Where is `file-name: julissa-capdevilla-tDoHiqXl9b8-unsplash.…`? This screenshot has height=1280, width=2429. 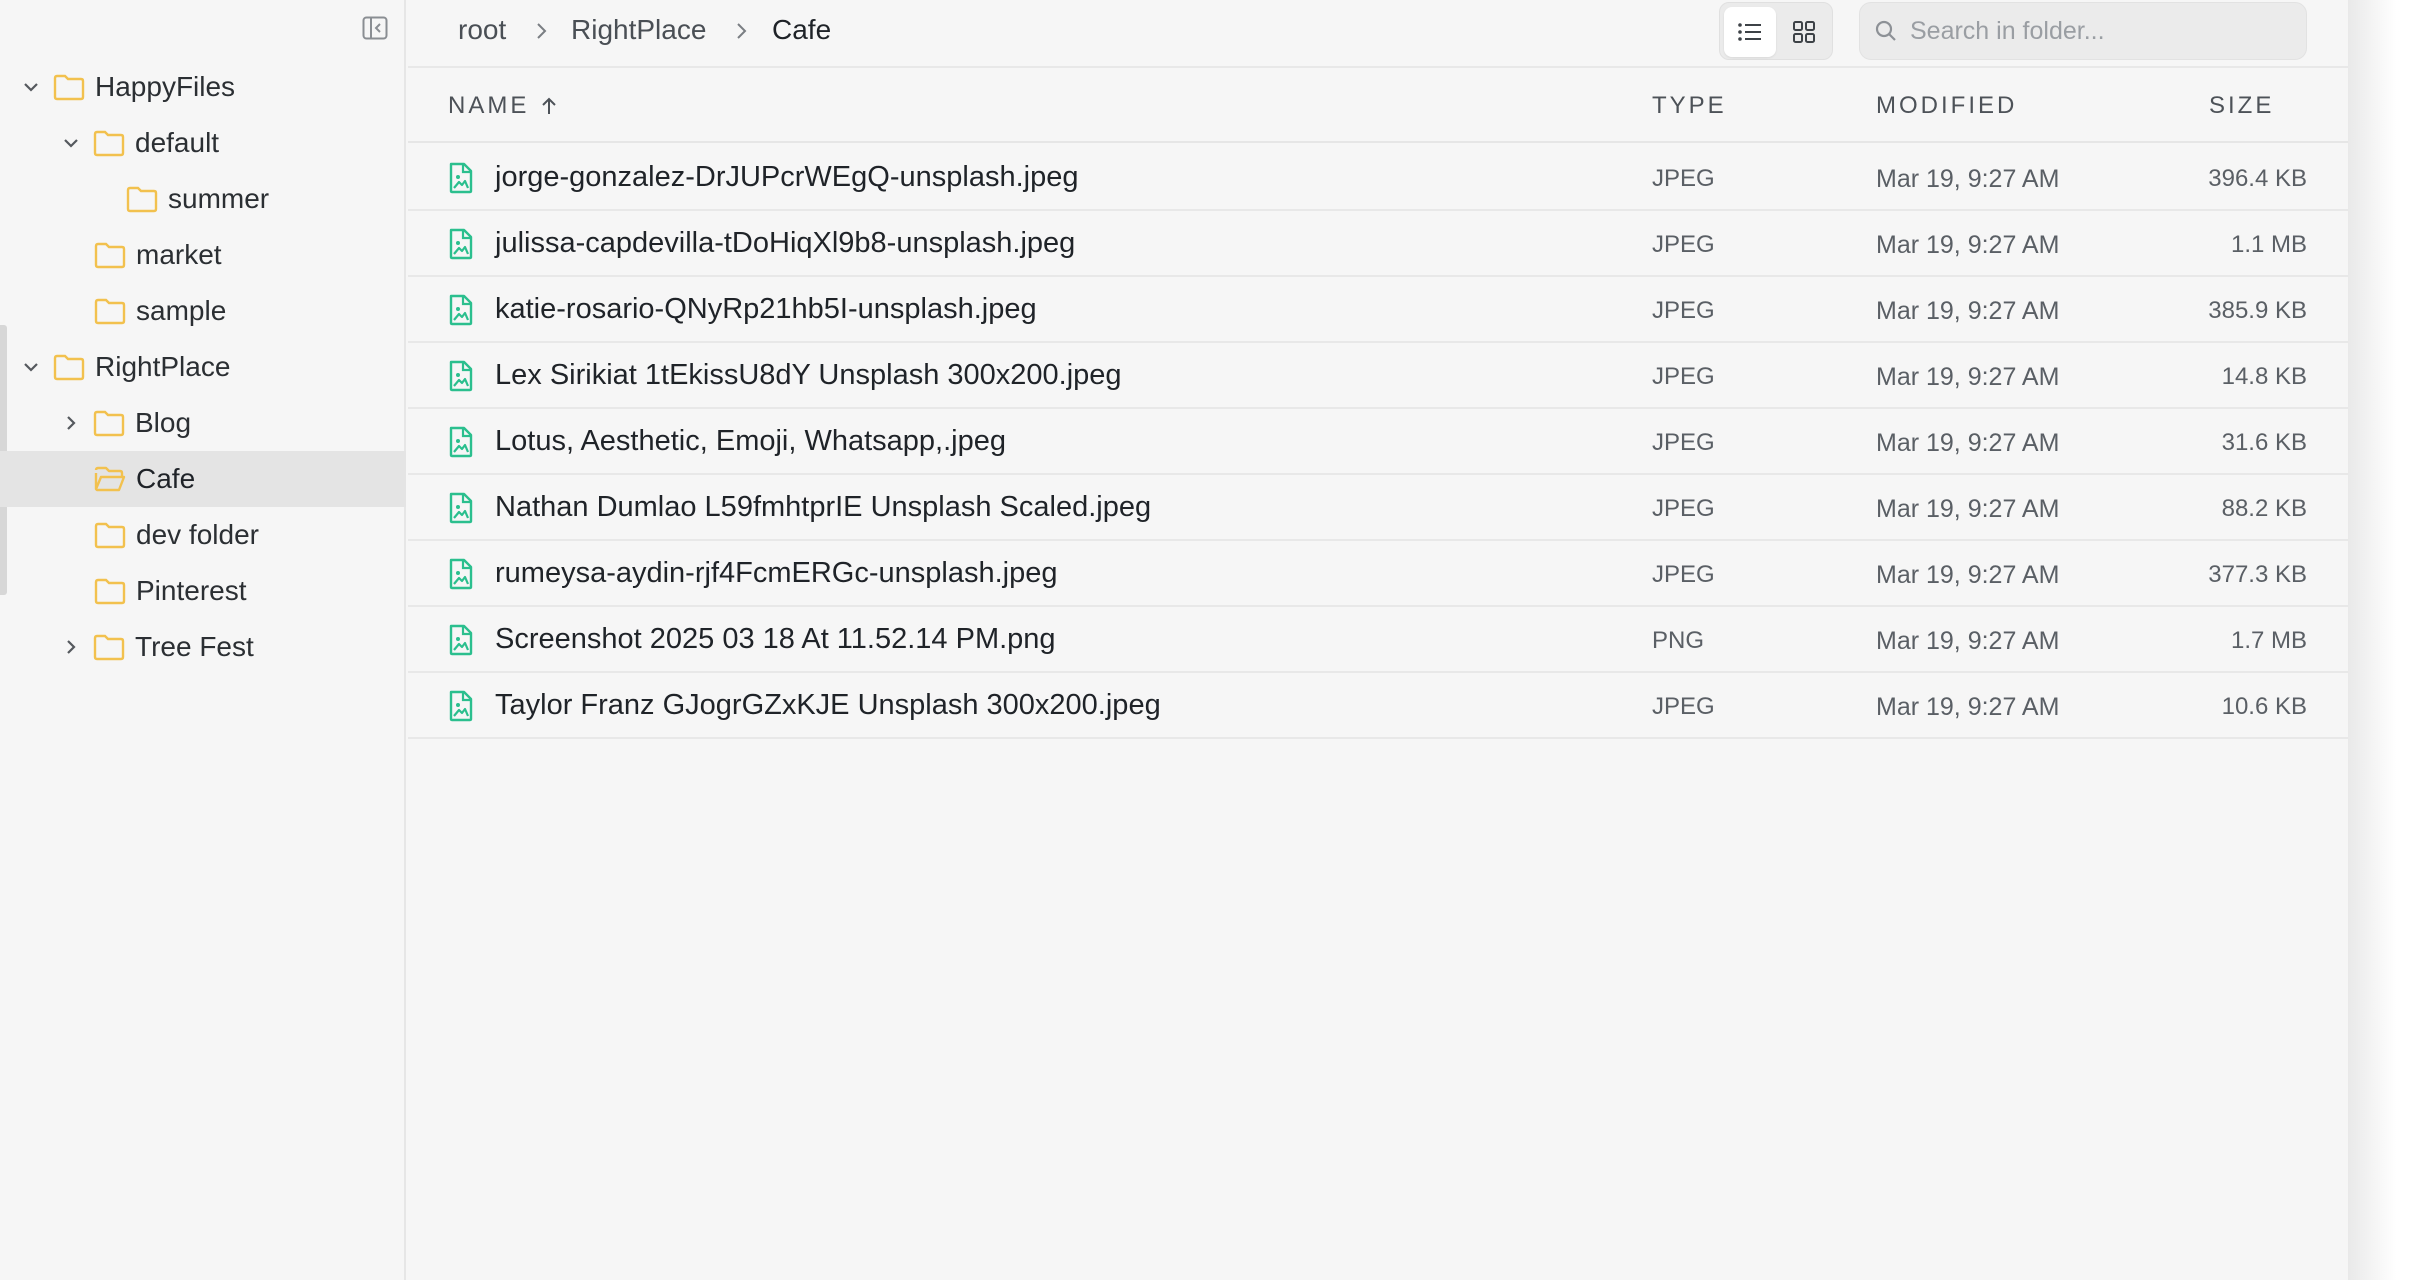
file-name: julissa-capdevilla-tDoHiqXl9b8-unsplash.… is located at coordinates (785, 243).